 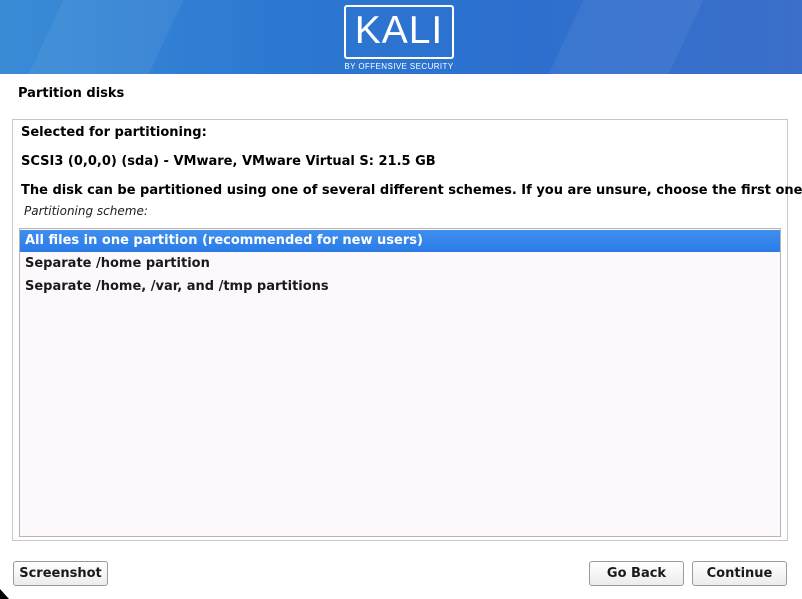 What do you see at coordinates (400, 264) in the screenshot?
I see `list-item: Separate /home partition` at bounding box center [400, 264].